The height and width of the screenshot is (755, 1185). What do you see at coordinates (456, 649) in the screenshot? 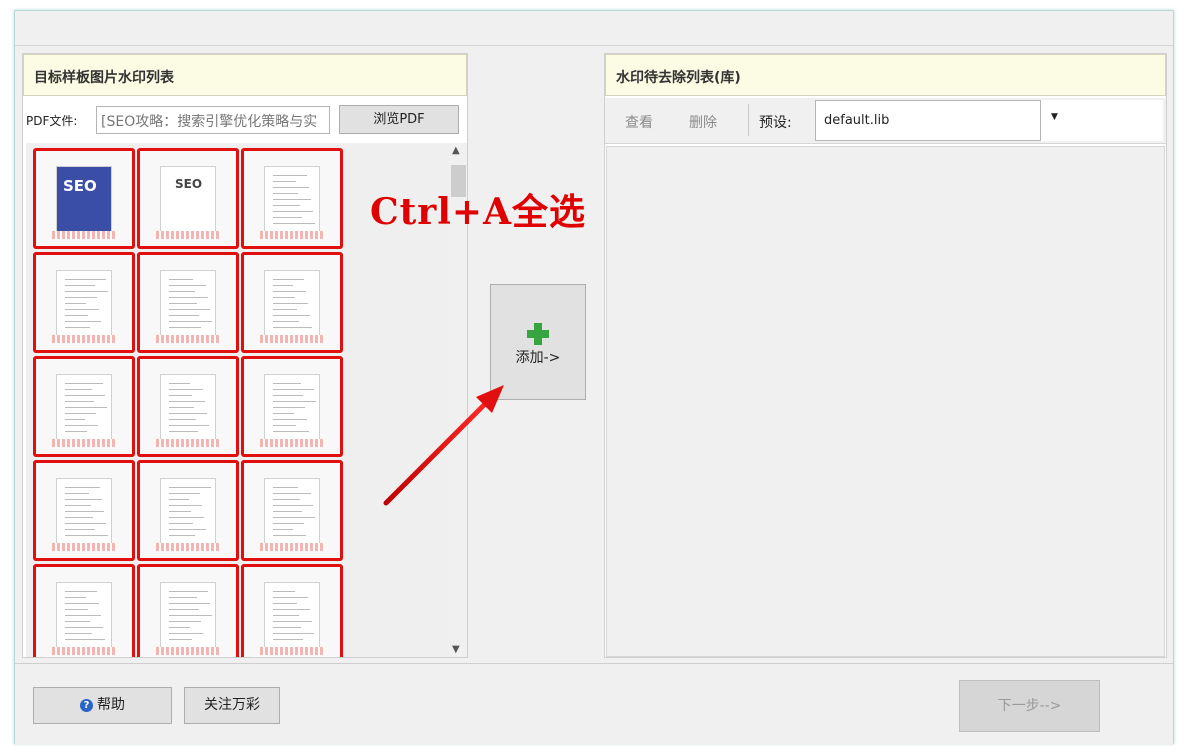
I see `chevron-down-icon: ▼` at bounding box center [456, 649].